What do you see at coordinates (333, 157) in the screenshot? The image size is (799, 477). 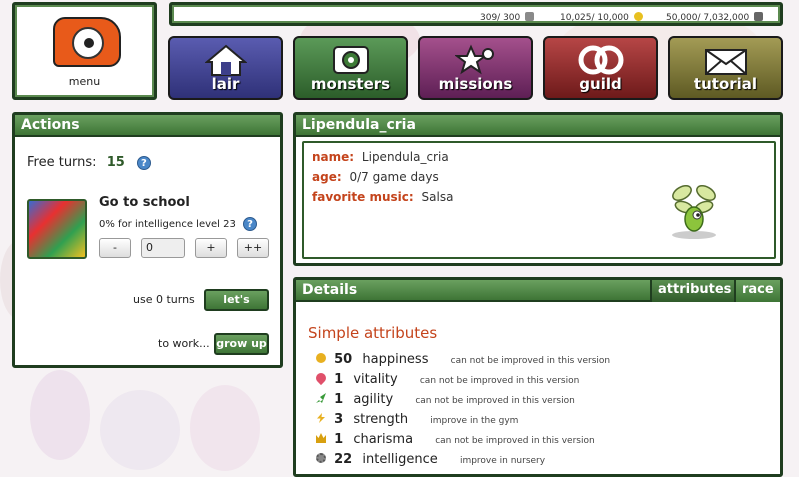 I see `name-label: name:` at bounding box center [333, 157].